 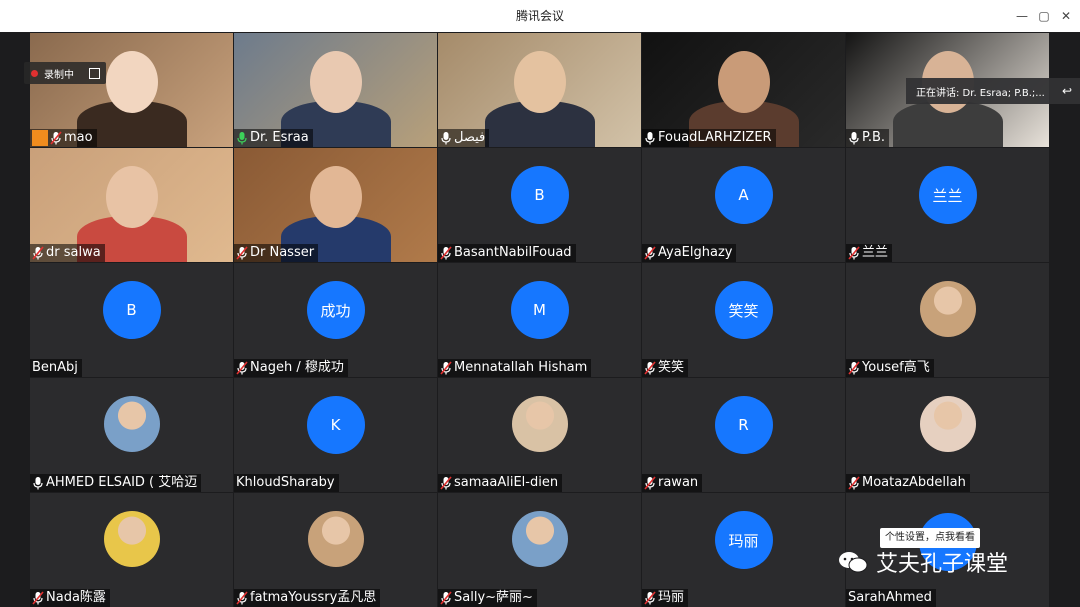 What do you see at coordinates (313, 597) in the screenshot?
I see `participant-name: fatmaYoussry孟凡思` at bounding box center [313, 597].